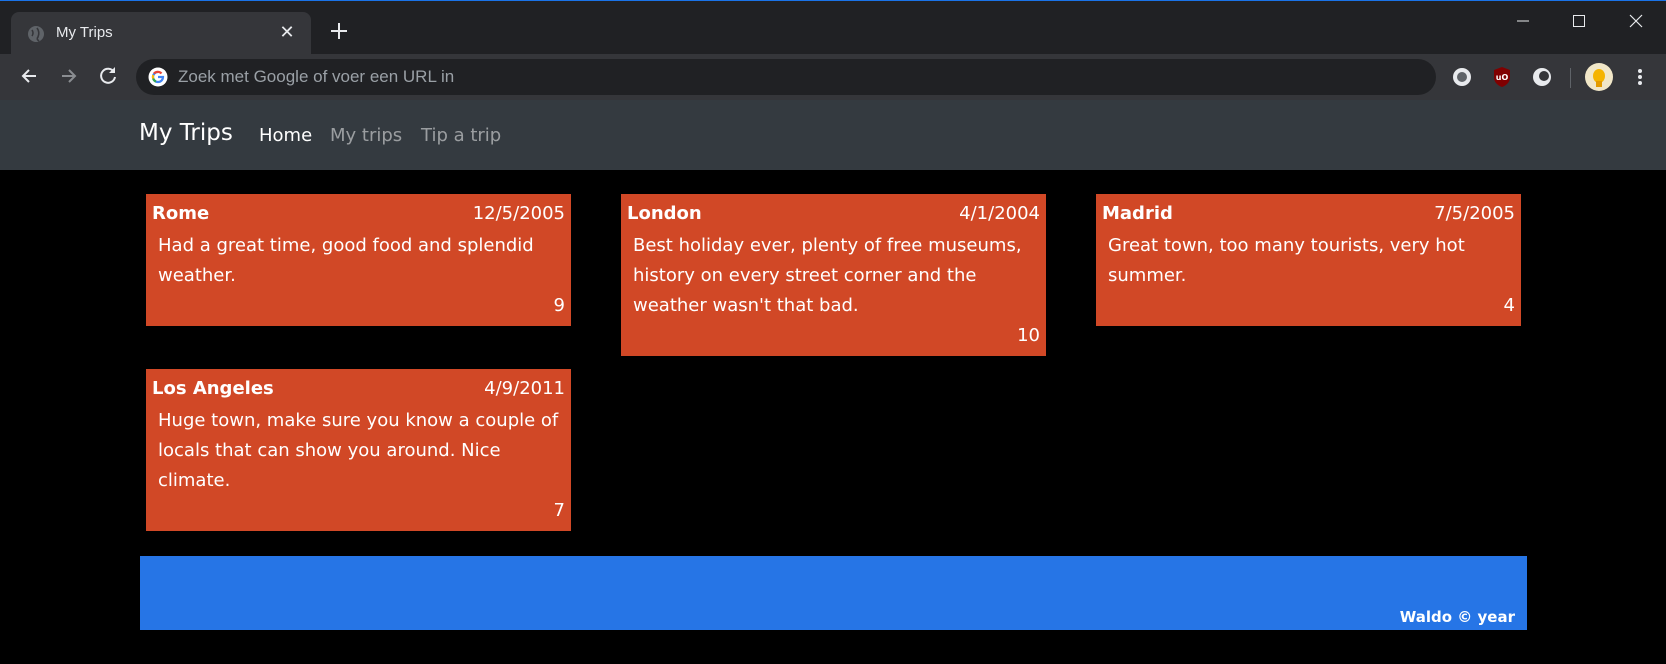  What do you see at coordinates (285, 135) in the screenshot?
I see `nav-link-home: Home` at bounding box center [285, 135].